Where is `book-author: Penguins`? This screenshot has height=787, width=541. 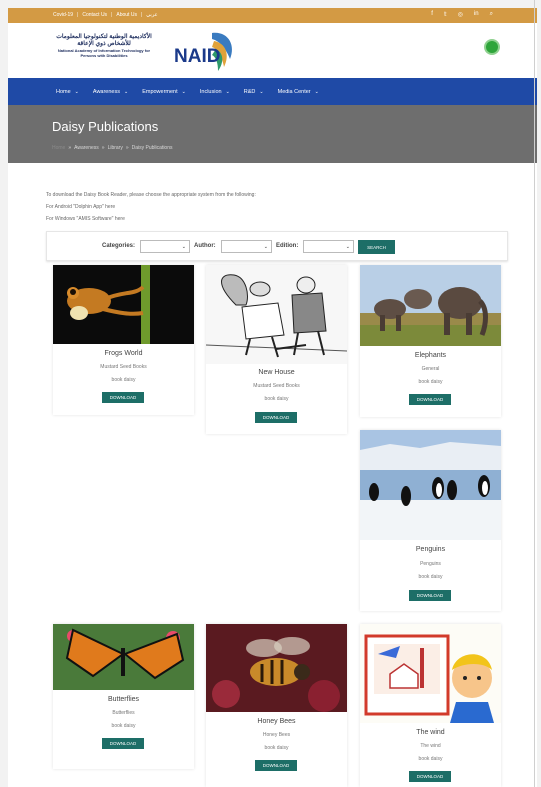 book-author: Penguins is located at coordinates (430, 564).